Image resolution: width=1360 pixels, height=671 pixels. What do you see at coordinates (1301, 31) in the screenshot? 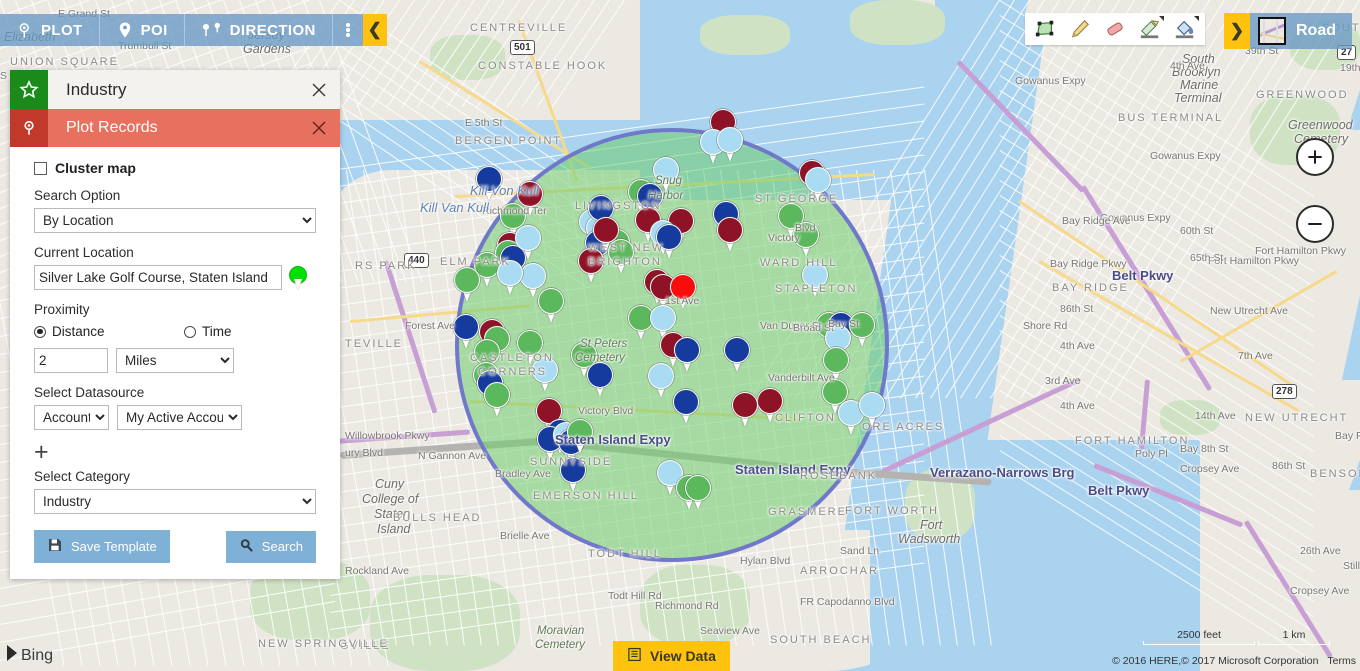
I see `map-type-road-button: Road` at bounding box center [1301, 31].